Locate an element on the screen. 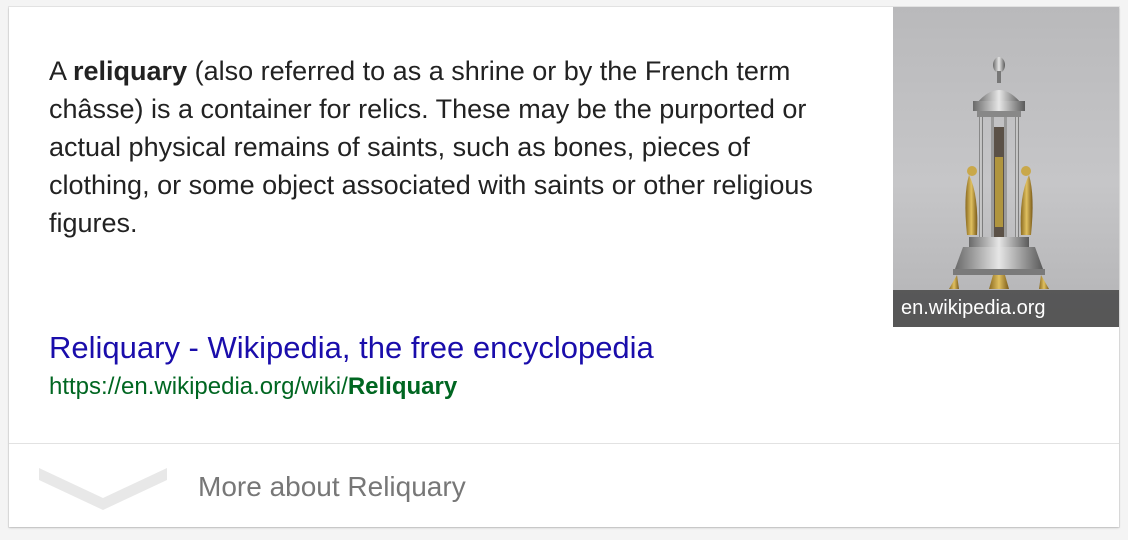  result-url-base: https://en.wikipedia.org/wiki/ is located at coordinates (198, 386).